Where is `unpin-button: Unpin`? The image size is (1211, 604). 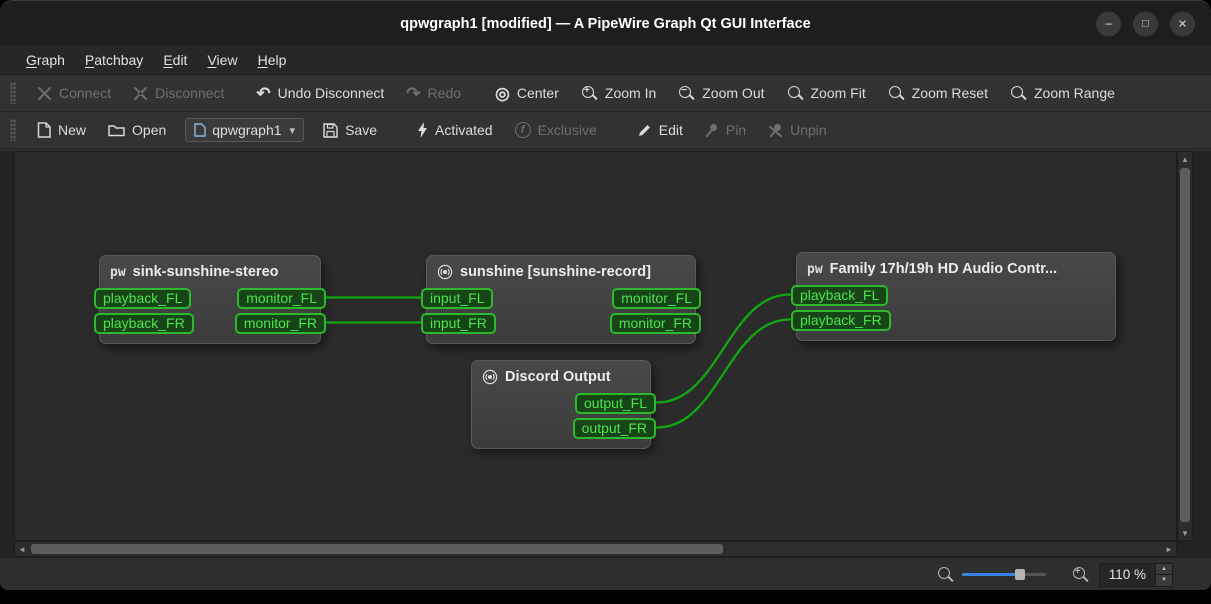 unpin-button: Unpin is located at coordinates (797, 130).